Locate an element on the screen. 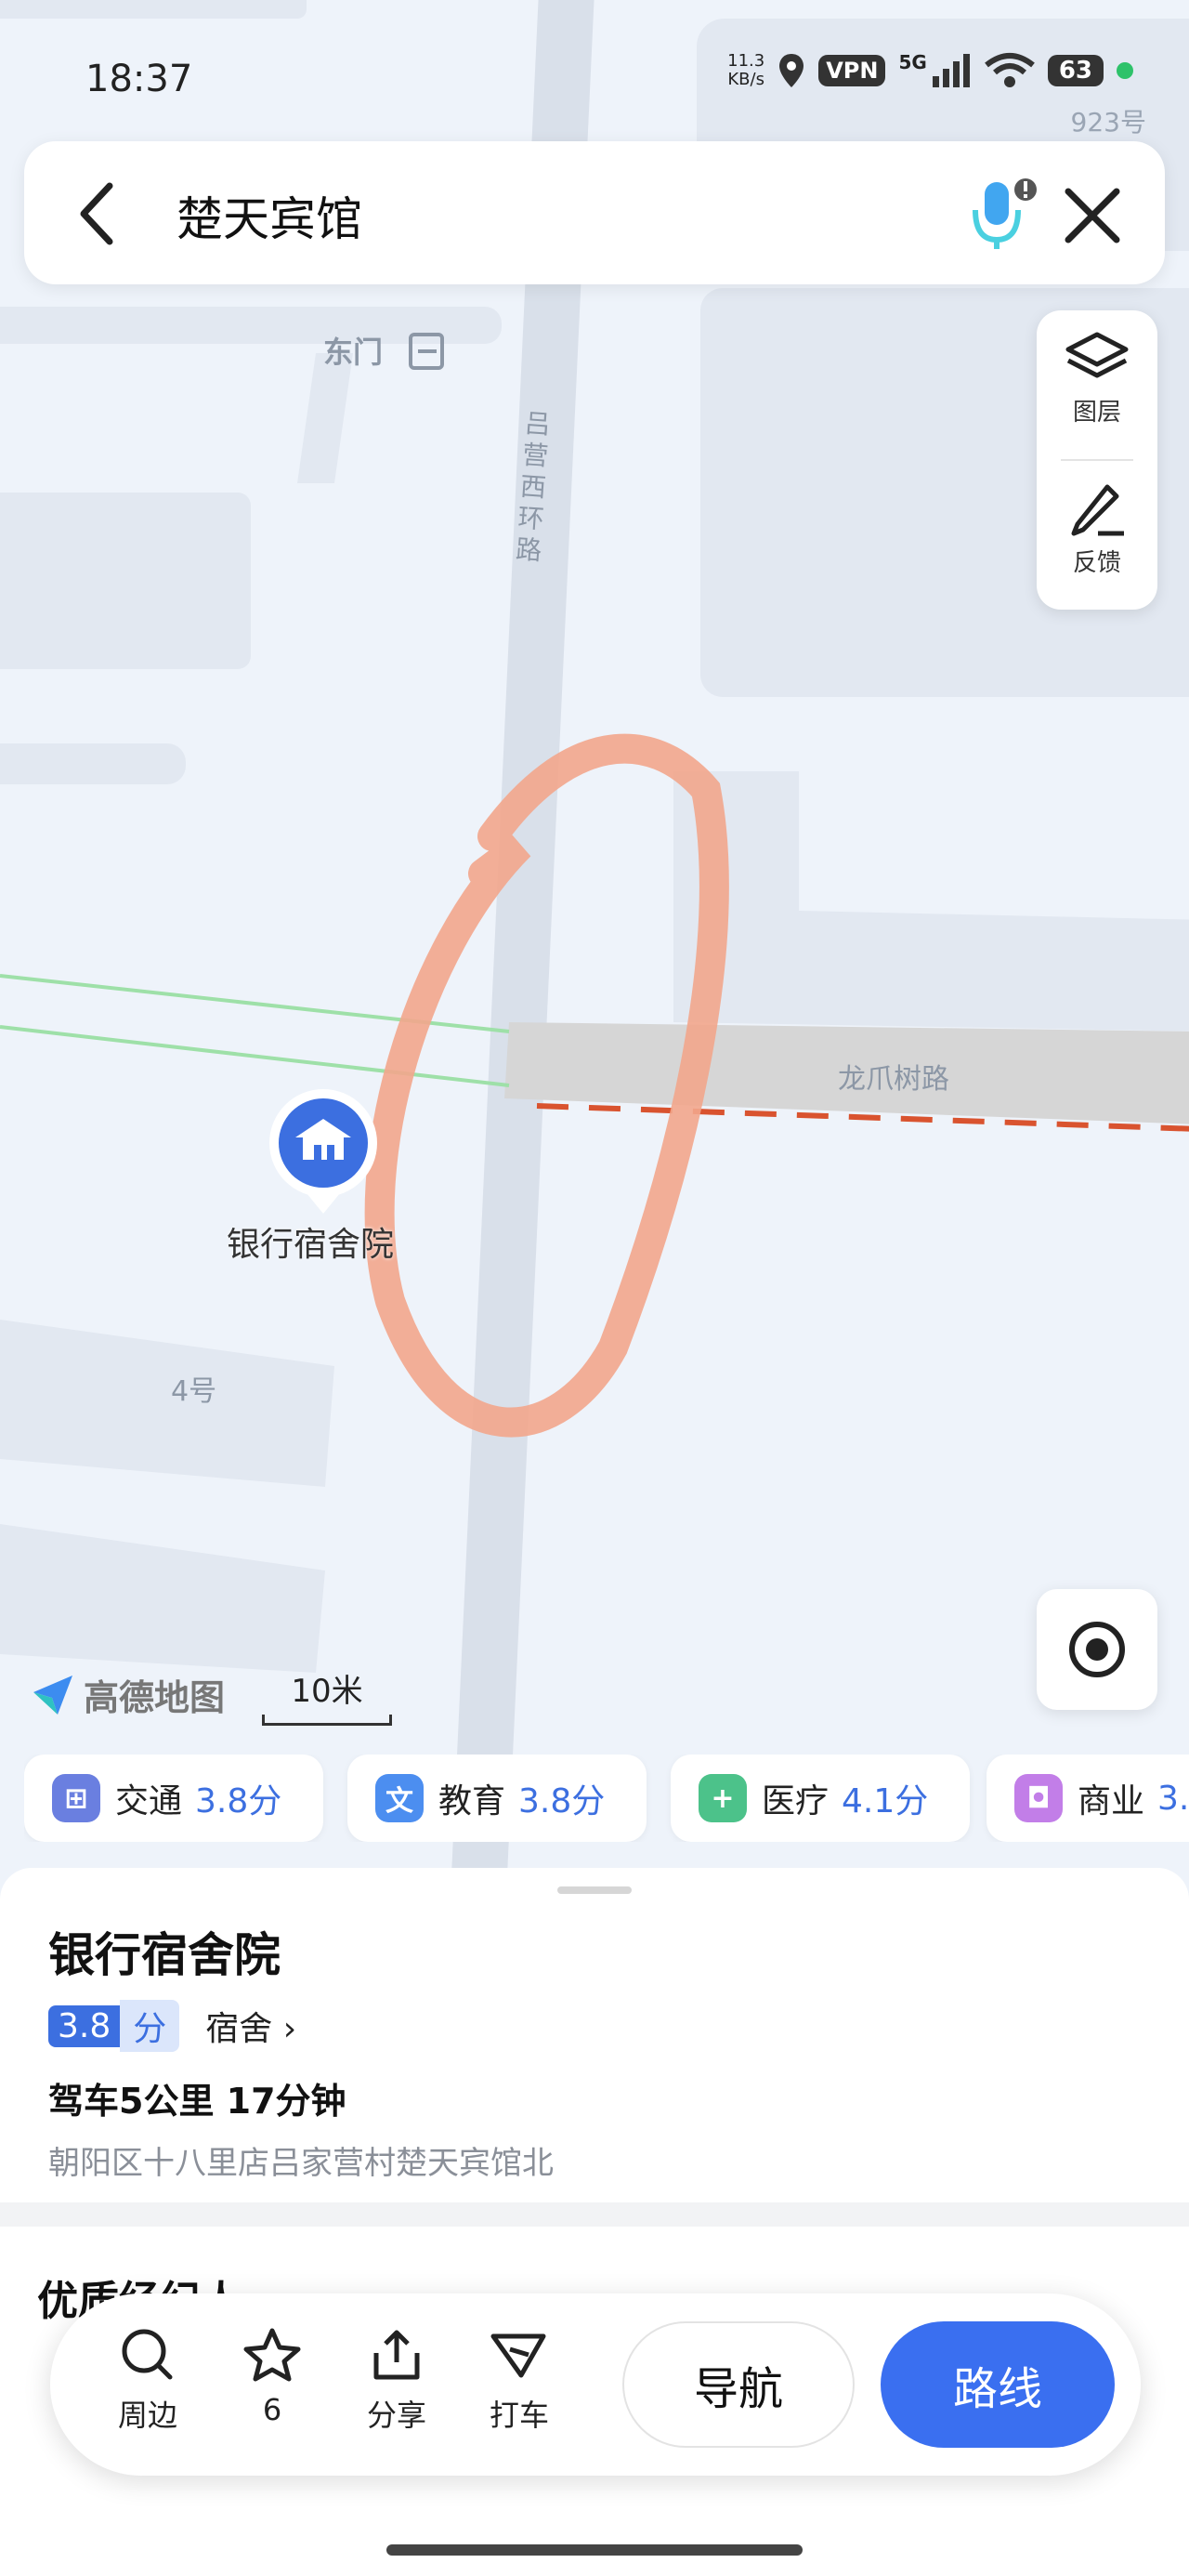  scale-bar is located at coordinates (327, 1720).